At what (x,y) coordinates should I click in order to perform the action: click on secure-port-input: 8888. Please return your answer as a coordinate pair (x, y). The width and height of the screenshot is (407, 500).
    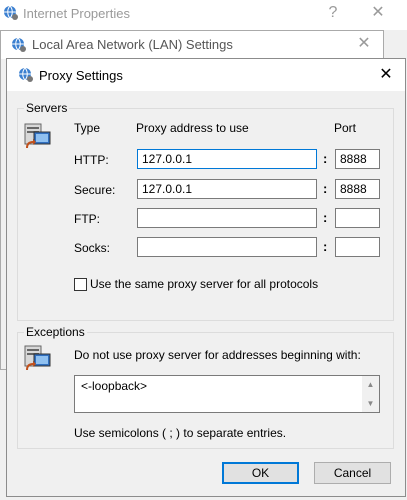
    Looking at the image, I should click on (357, 189).